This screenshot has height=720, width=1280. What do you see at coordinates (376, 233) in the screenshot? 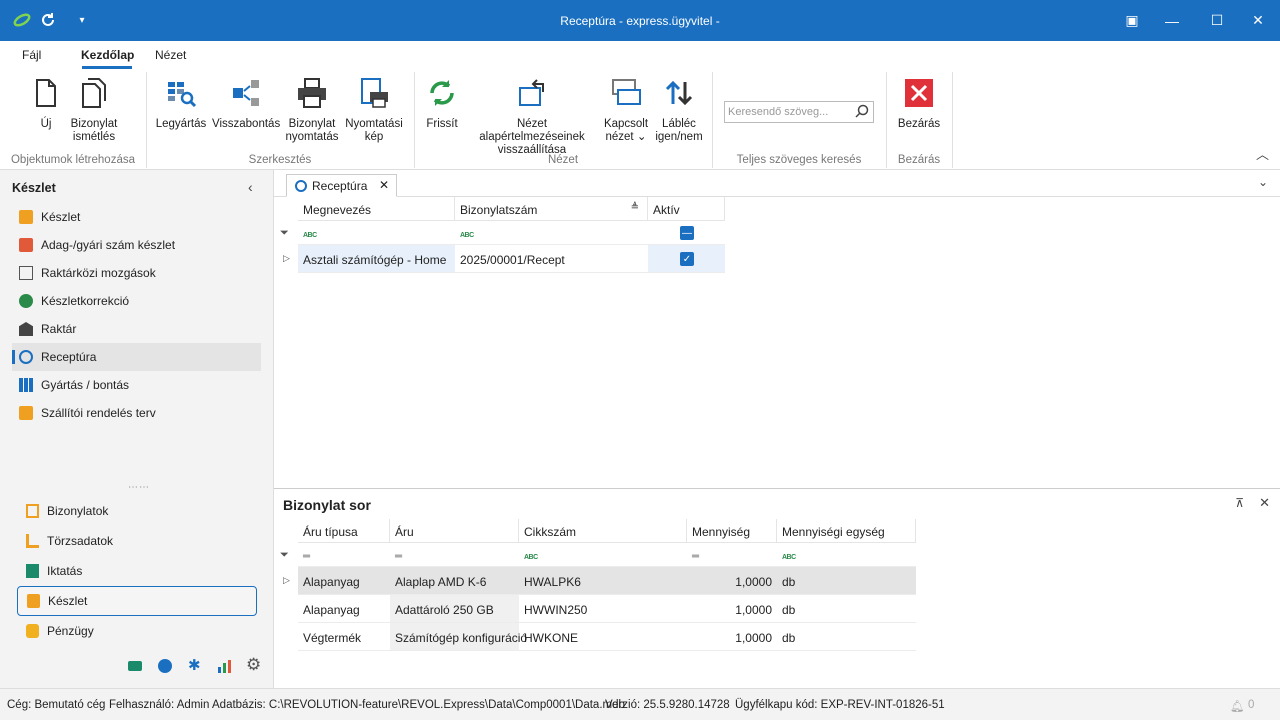
I see `filter-cell-name: ABC` at bounding box center [376, 233].